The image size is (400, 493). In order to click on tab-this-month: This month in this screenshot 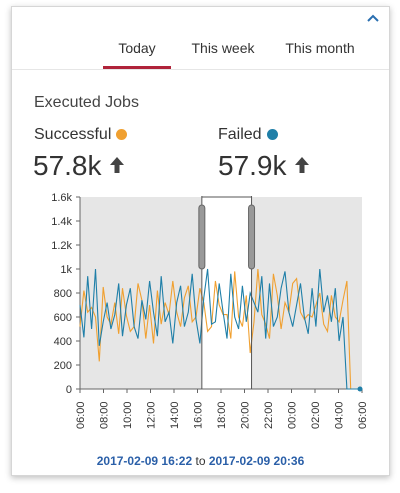, I will do `click(320, 53)`.